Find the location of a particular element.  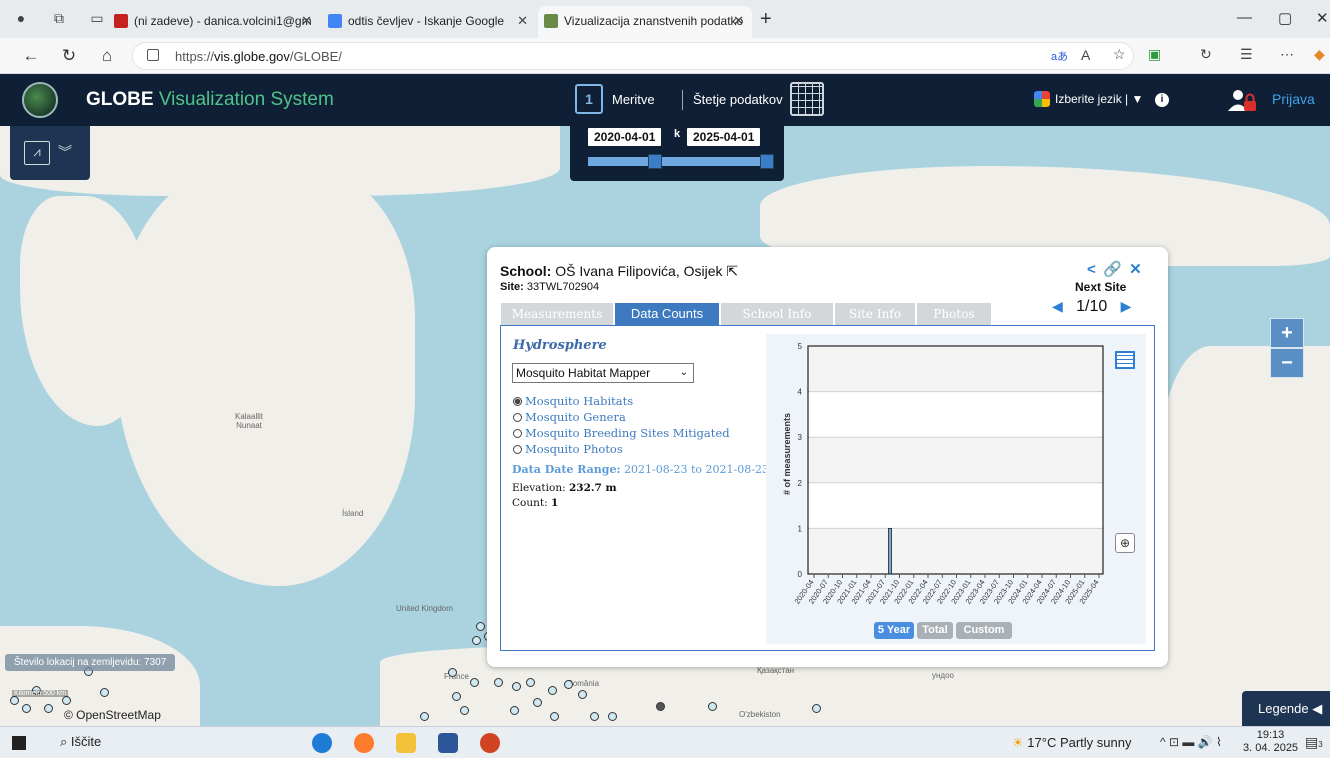

windows-start-icon is located at coordinates (19, 743).